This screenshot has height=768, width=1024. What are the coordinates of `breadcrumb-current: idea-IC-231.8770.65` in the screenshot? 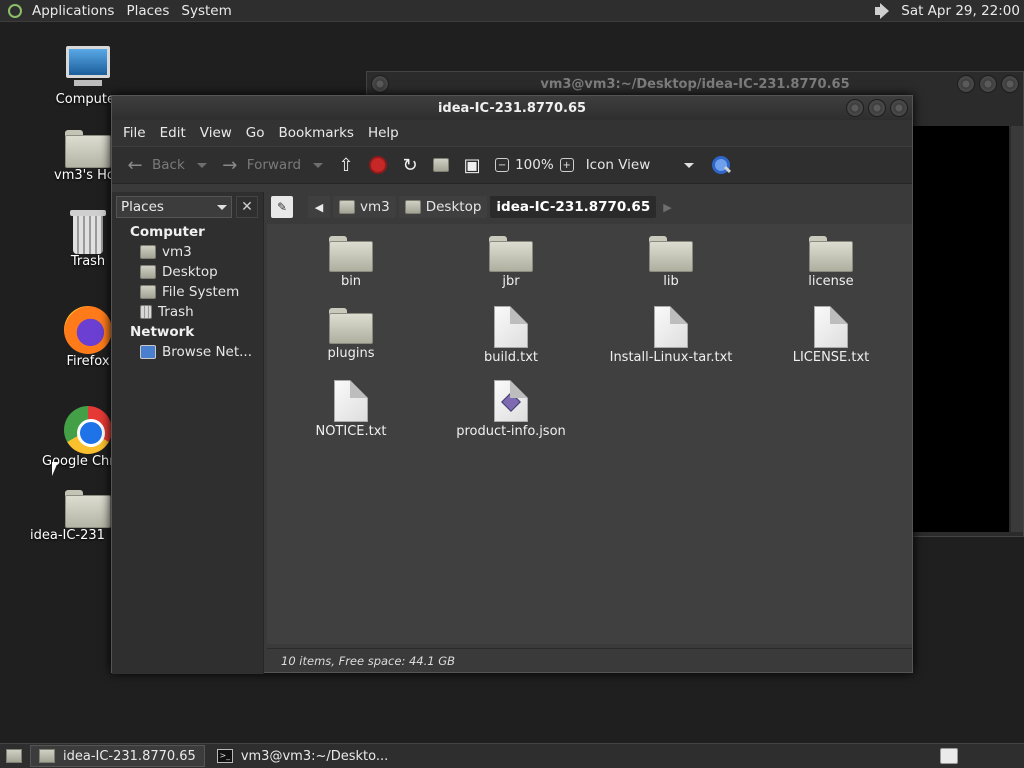 It's located at (573, 207).